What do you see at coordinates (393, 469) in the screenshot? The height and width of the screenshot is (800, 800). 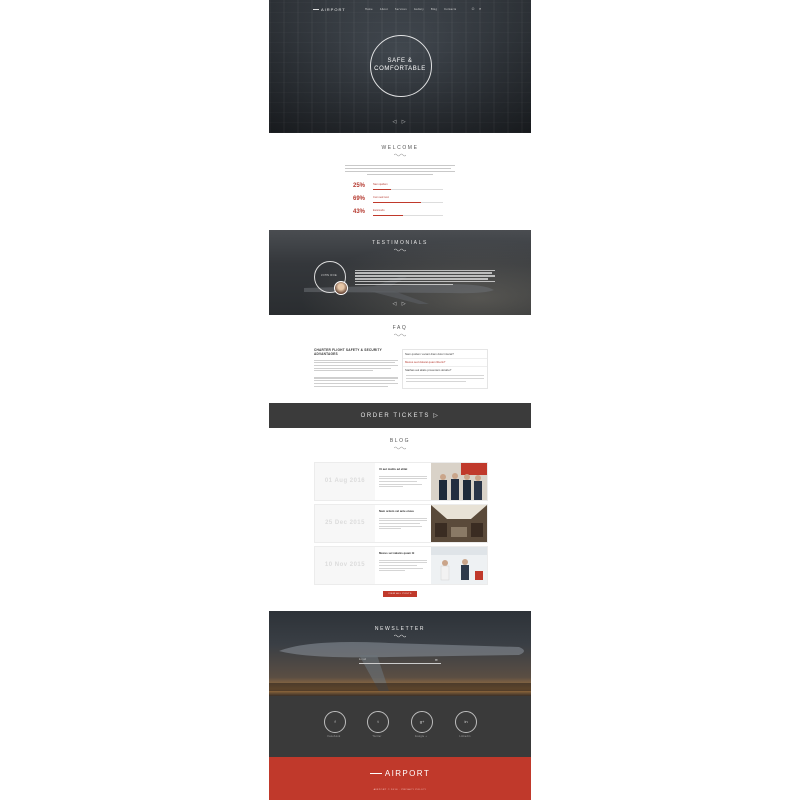 I see `blog-post-title: Ut aut mattis ad elitat` at bounding box center [393, 469].